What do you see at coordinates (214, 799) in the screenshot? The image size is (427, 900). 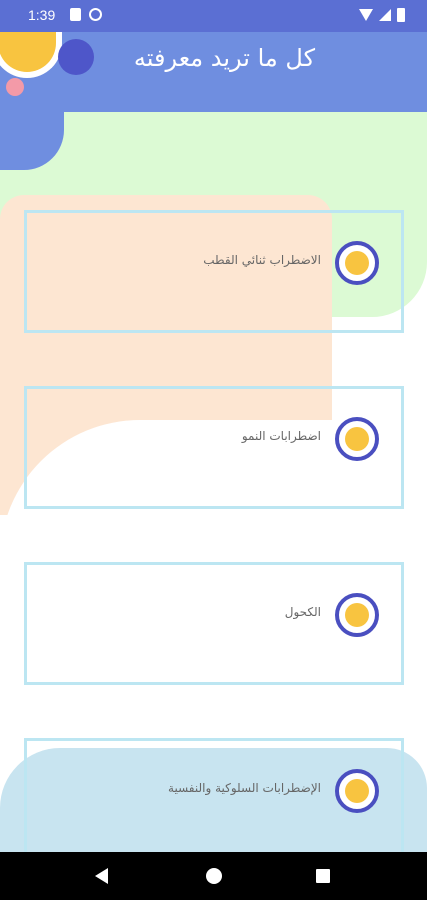 I see `list-item: الإضطرابات السلوكية والنفسية` at bounding box center [214, 799].